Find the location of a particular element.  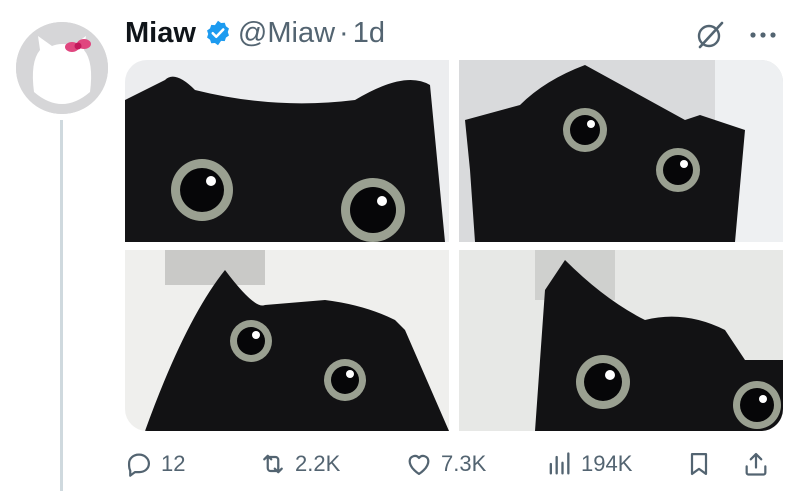

thread-line is located at coordinates (61, 305).